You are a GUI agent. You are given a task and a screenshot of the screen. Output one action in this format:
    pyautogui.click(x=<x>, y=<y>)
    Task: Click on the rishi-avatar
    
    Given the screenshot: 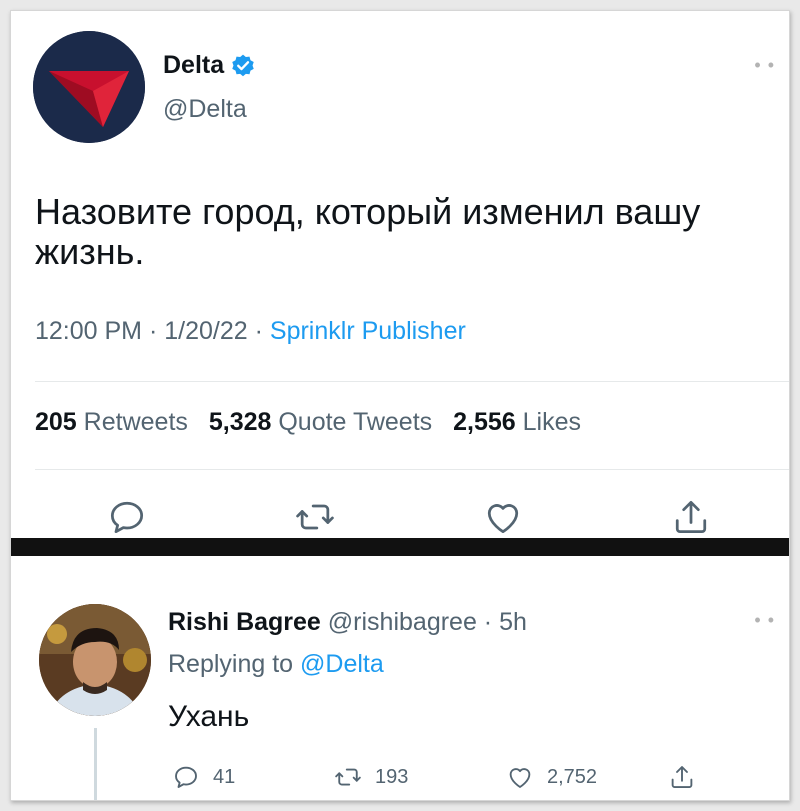 What is the action you would take?
    pyautogui.click(x=95, y=660)
    